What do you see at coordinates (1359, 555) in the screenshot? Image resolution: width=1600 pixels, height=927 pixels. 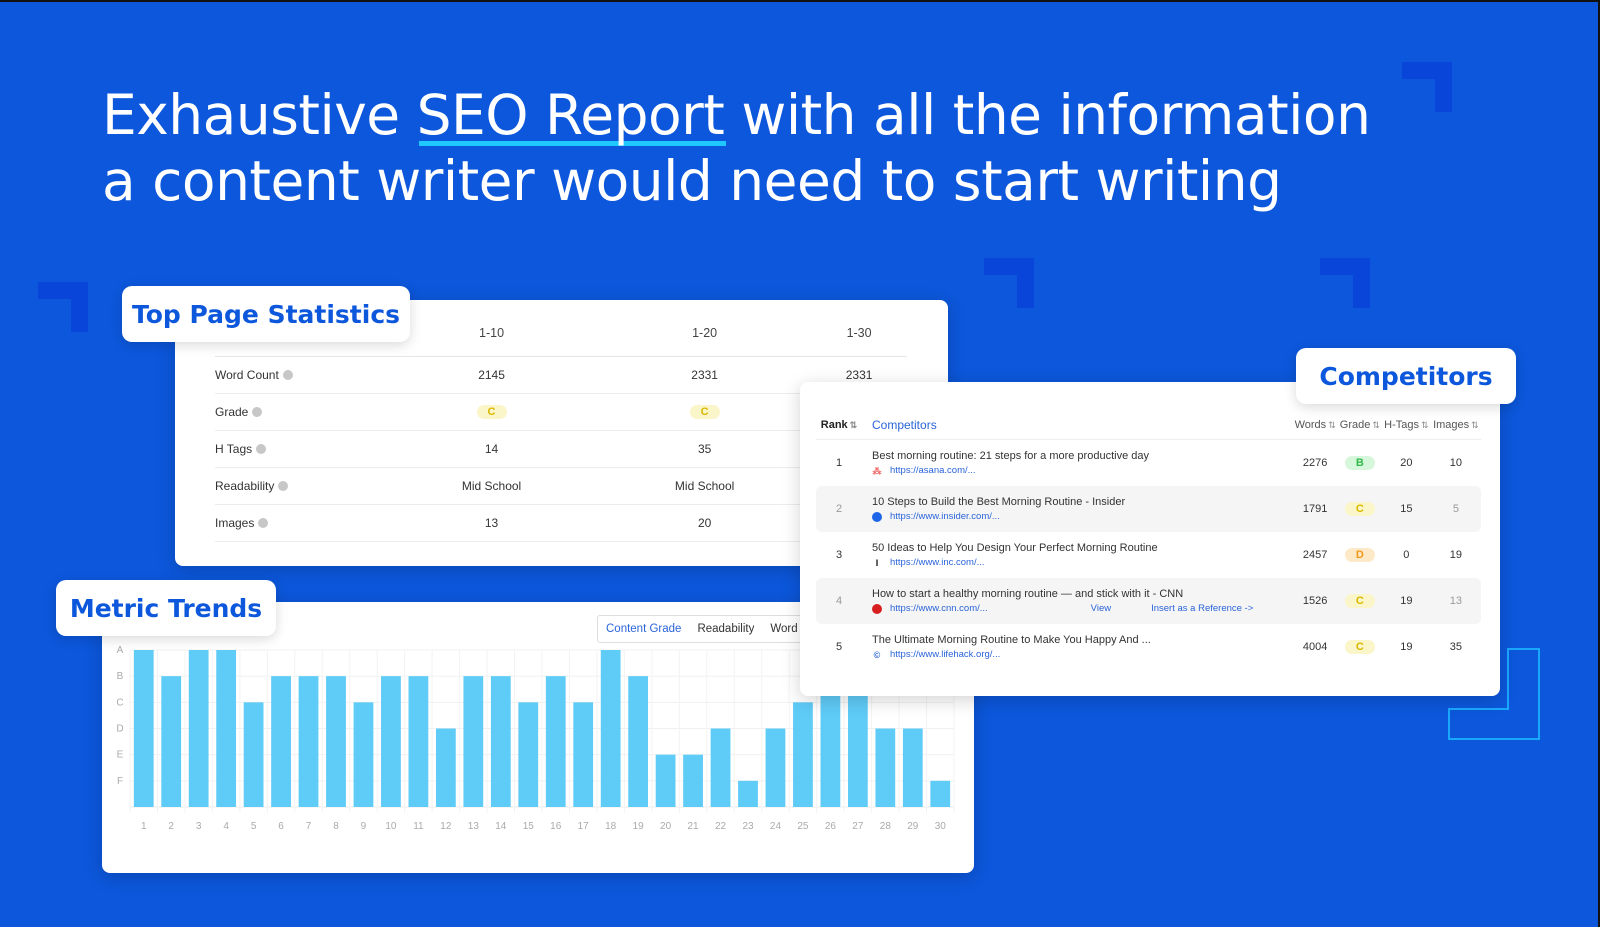 I see `grade-badge: D` at bounding box center [1359, 555].